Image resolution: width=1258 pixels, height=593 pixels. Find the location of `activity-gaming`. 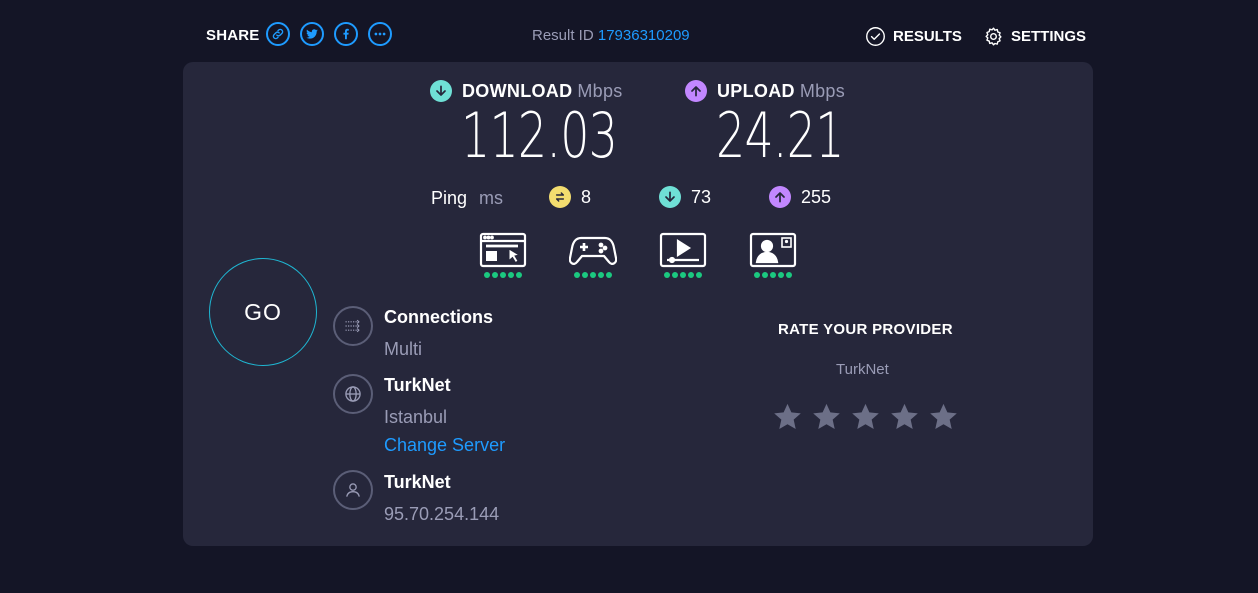

activity-gaming is located at coordinates (593, 255).